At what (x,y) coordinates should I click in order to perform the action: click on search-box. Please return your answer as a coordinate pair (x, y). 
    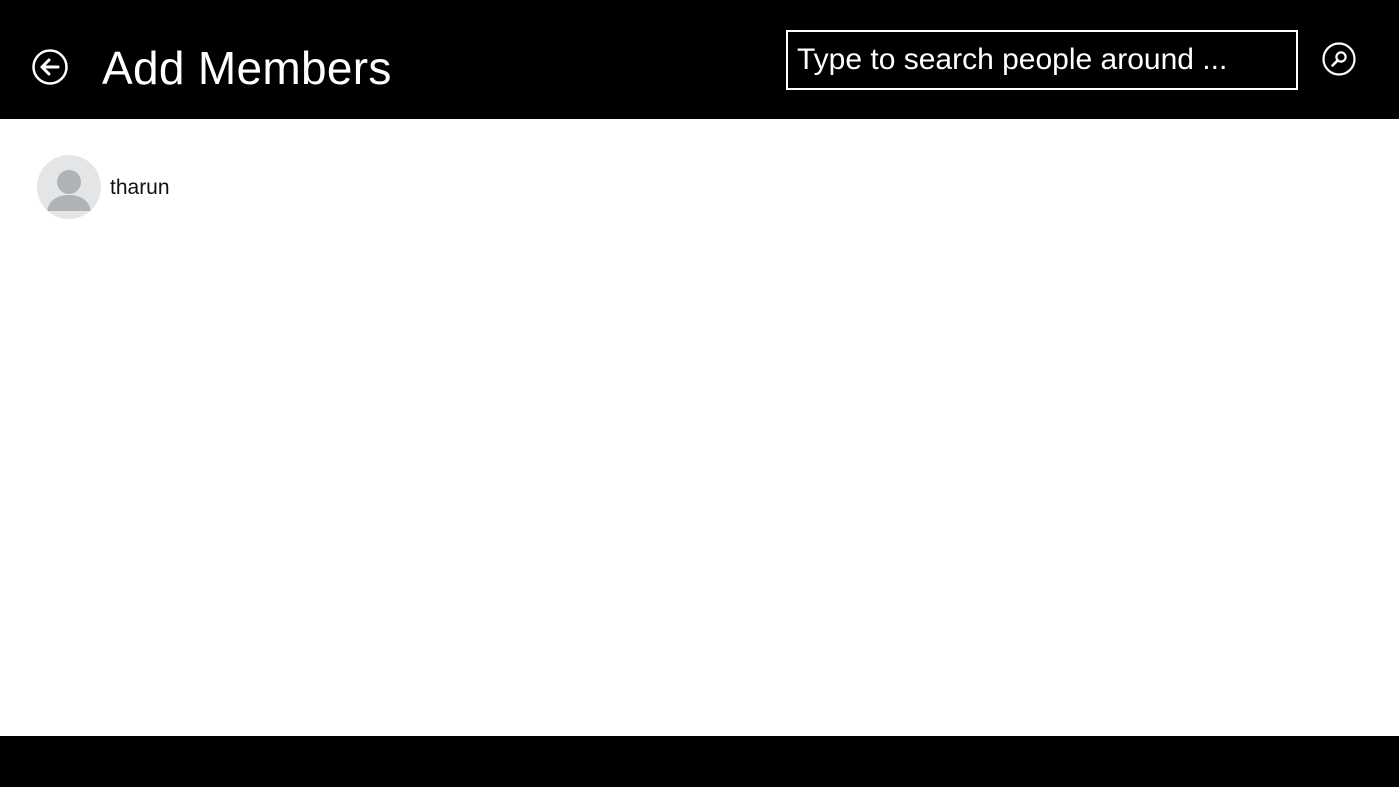
    Looking at the image, I should click on (1042, 60).